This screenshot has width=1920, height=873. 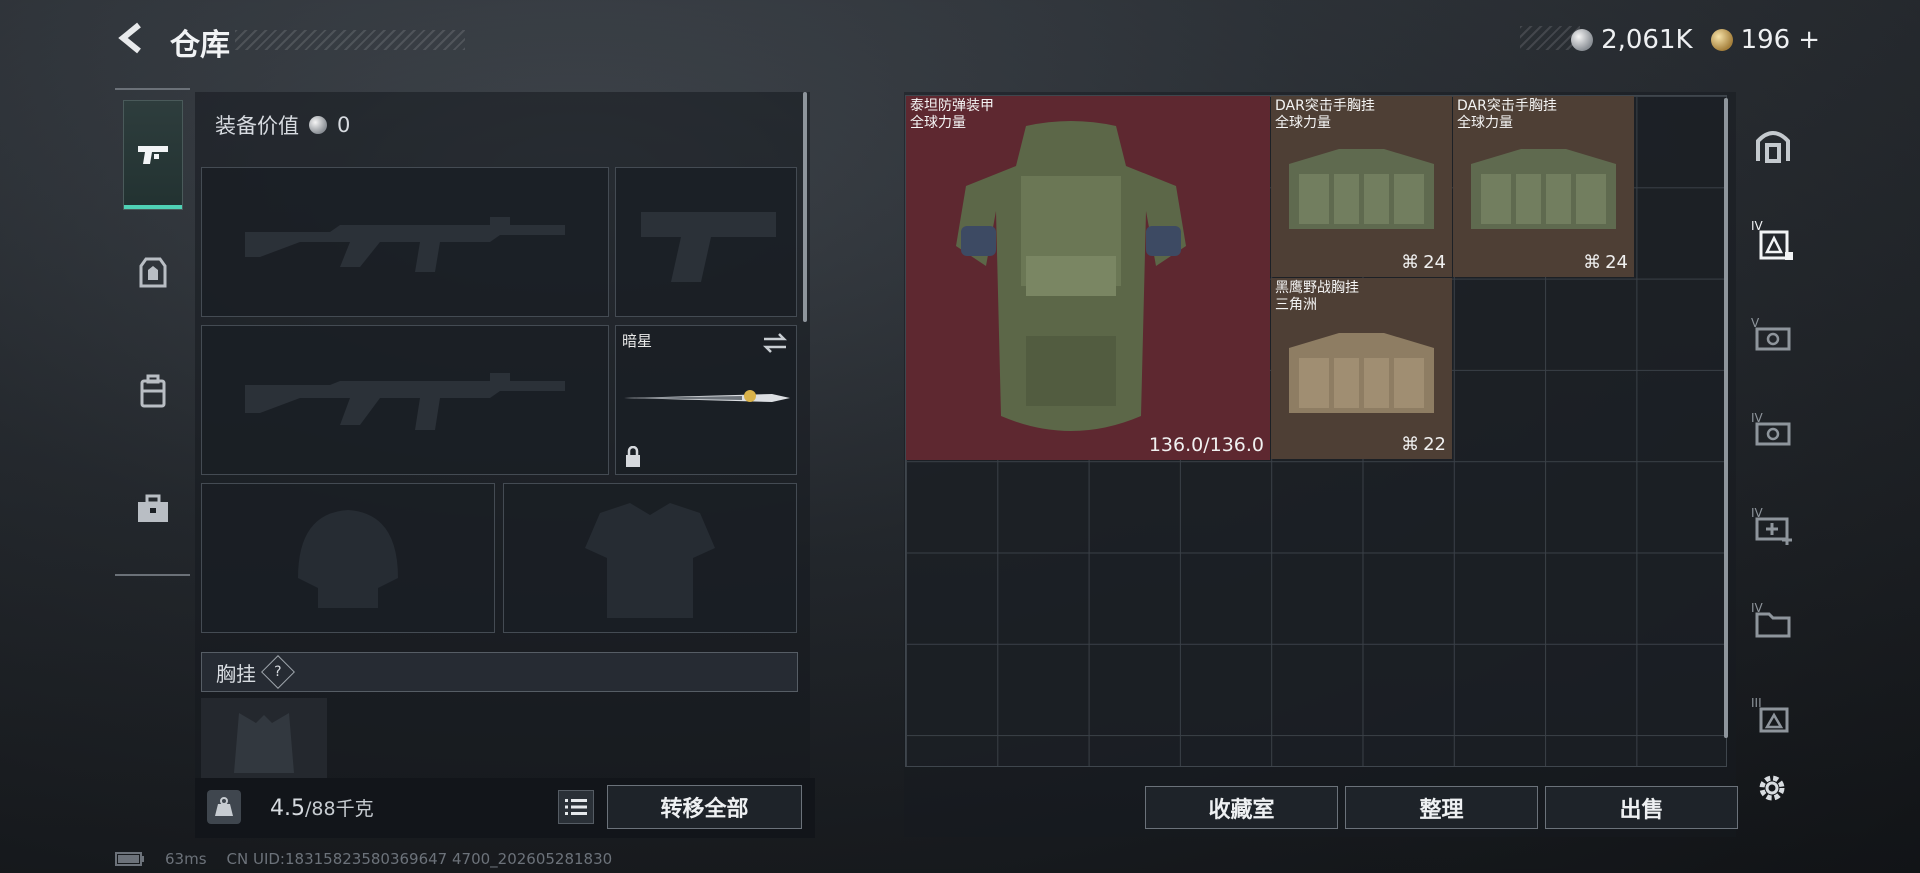 What do you see at coordinates (1695, 40) in the screenshot?
I see `currency-bar: 2,061K 196 +` at bounding box center [1695, 40].